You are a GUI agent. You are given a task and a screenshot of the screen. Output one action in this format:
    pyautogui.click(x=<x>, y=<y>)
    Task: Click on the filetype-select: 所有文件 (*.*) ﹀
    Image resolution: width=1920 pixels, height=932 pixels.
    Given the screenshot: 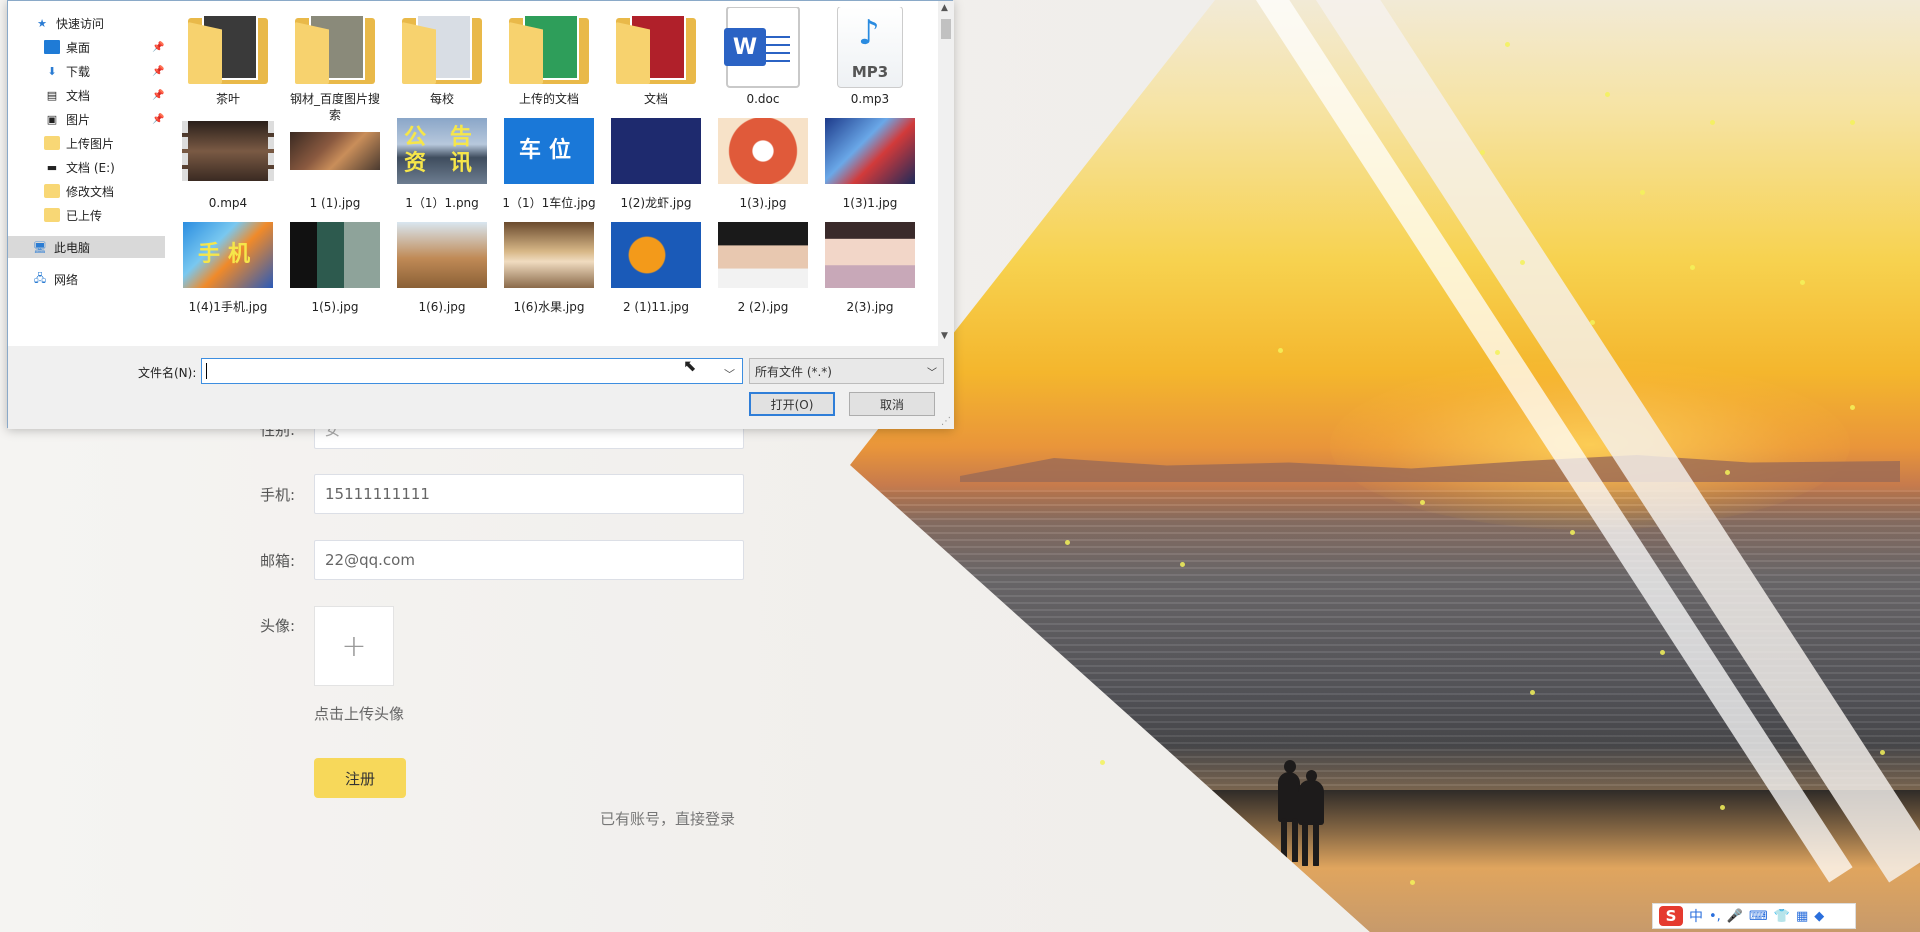 What is the action you would take?
    pyautogui.click(x=846, y=371)
    